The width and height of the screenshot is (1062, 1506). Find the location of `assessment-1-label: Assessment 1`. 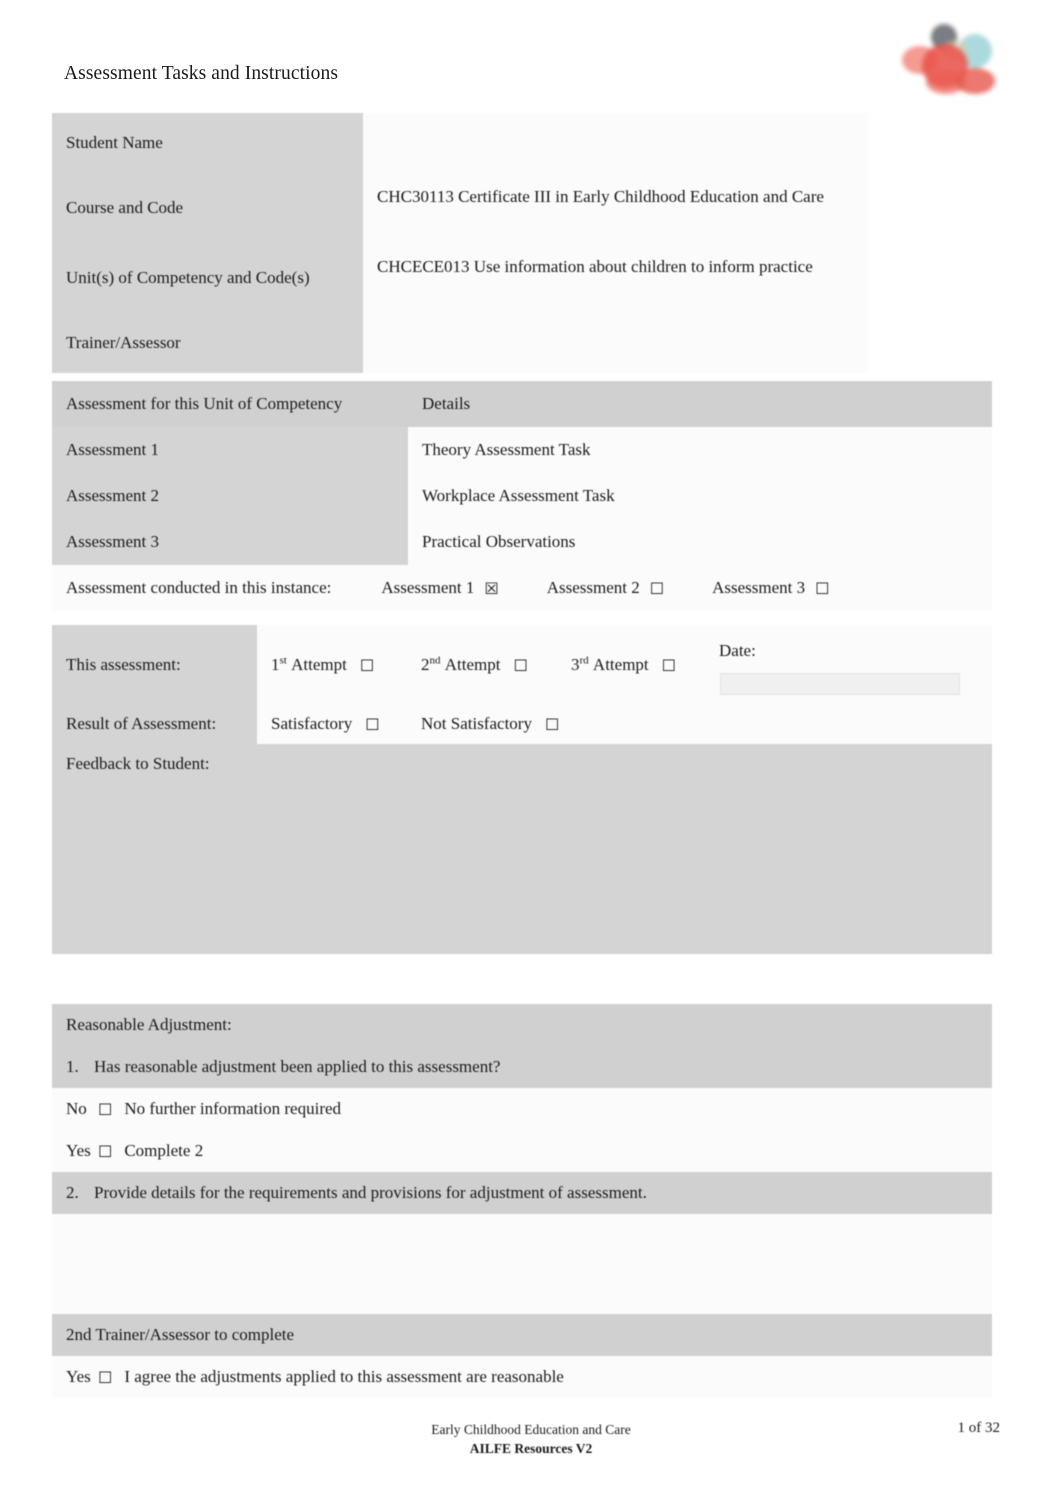

assessment-1-label: Assessment 1 is located at coordinates (230, 450).